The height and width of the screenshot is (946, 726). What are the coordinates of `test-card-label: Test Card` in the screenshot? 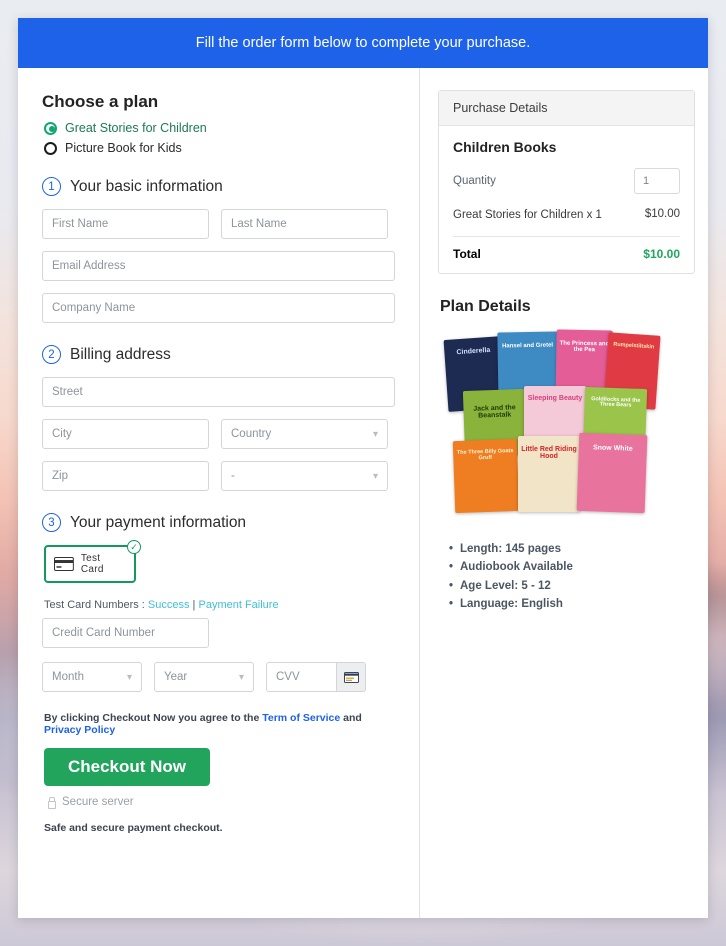 It's located at (92, 564).